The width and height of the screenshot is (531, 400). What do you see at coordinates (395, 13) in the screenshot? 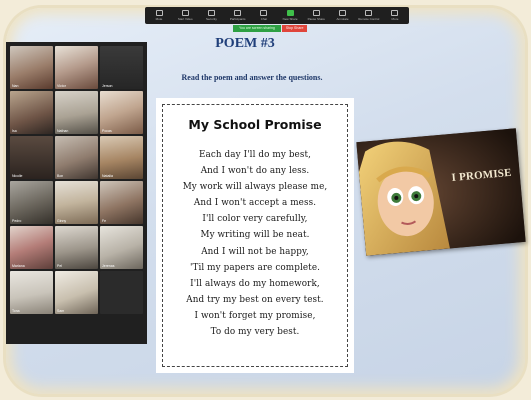
I see `more-icon` at bounding box center [395, 13].